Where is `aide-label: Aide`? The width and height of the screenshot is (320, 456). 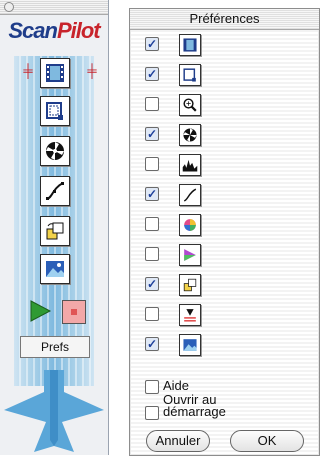 aide-label: Aide is located at coordinates (176, 385).